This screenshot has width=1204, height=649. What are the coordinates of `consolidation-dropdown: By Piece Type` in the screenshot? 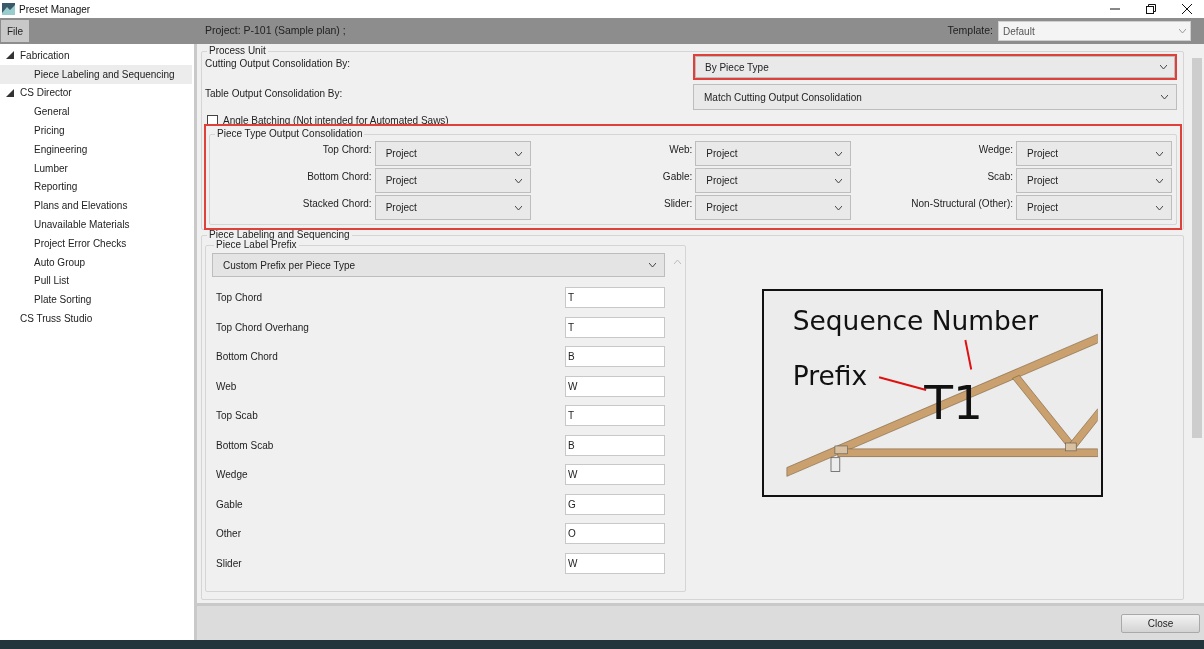 It's located at (935, 67).